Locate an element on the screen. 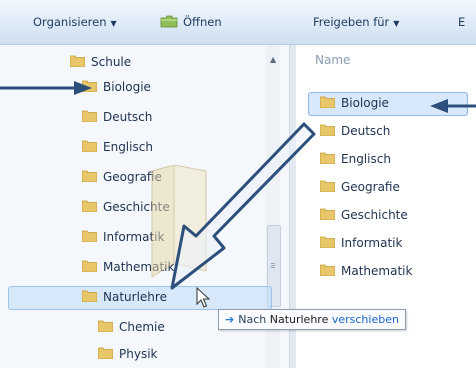  tree-item-label: Schule is located at coordinates (111, 62).